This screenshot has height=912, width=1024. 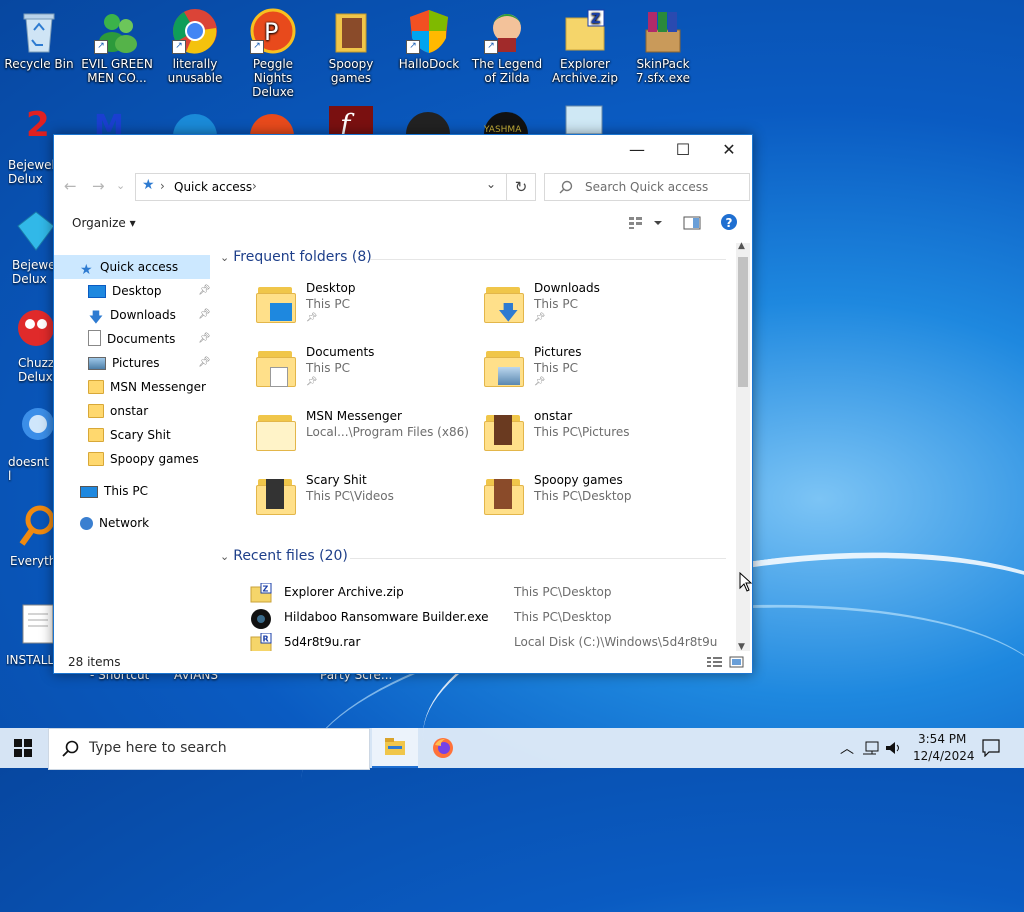 I want to click on nav-item-this-pc: This PC, so click(x=114, y=491).